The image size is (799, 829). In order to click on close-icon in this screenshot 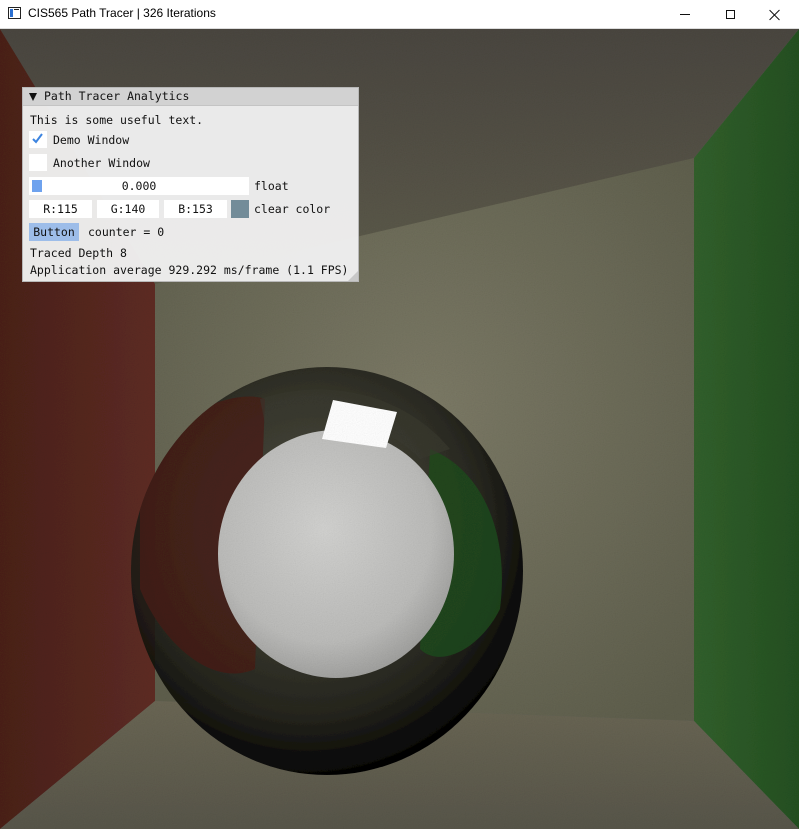, I will do `click(775, 15)`.